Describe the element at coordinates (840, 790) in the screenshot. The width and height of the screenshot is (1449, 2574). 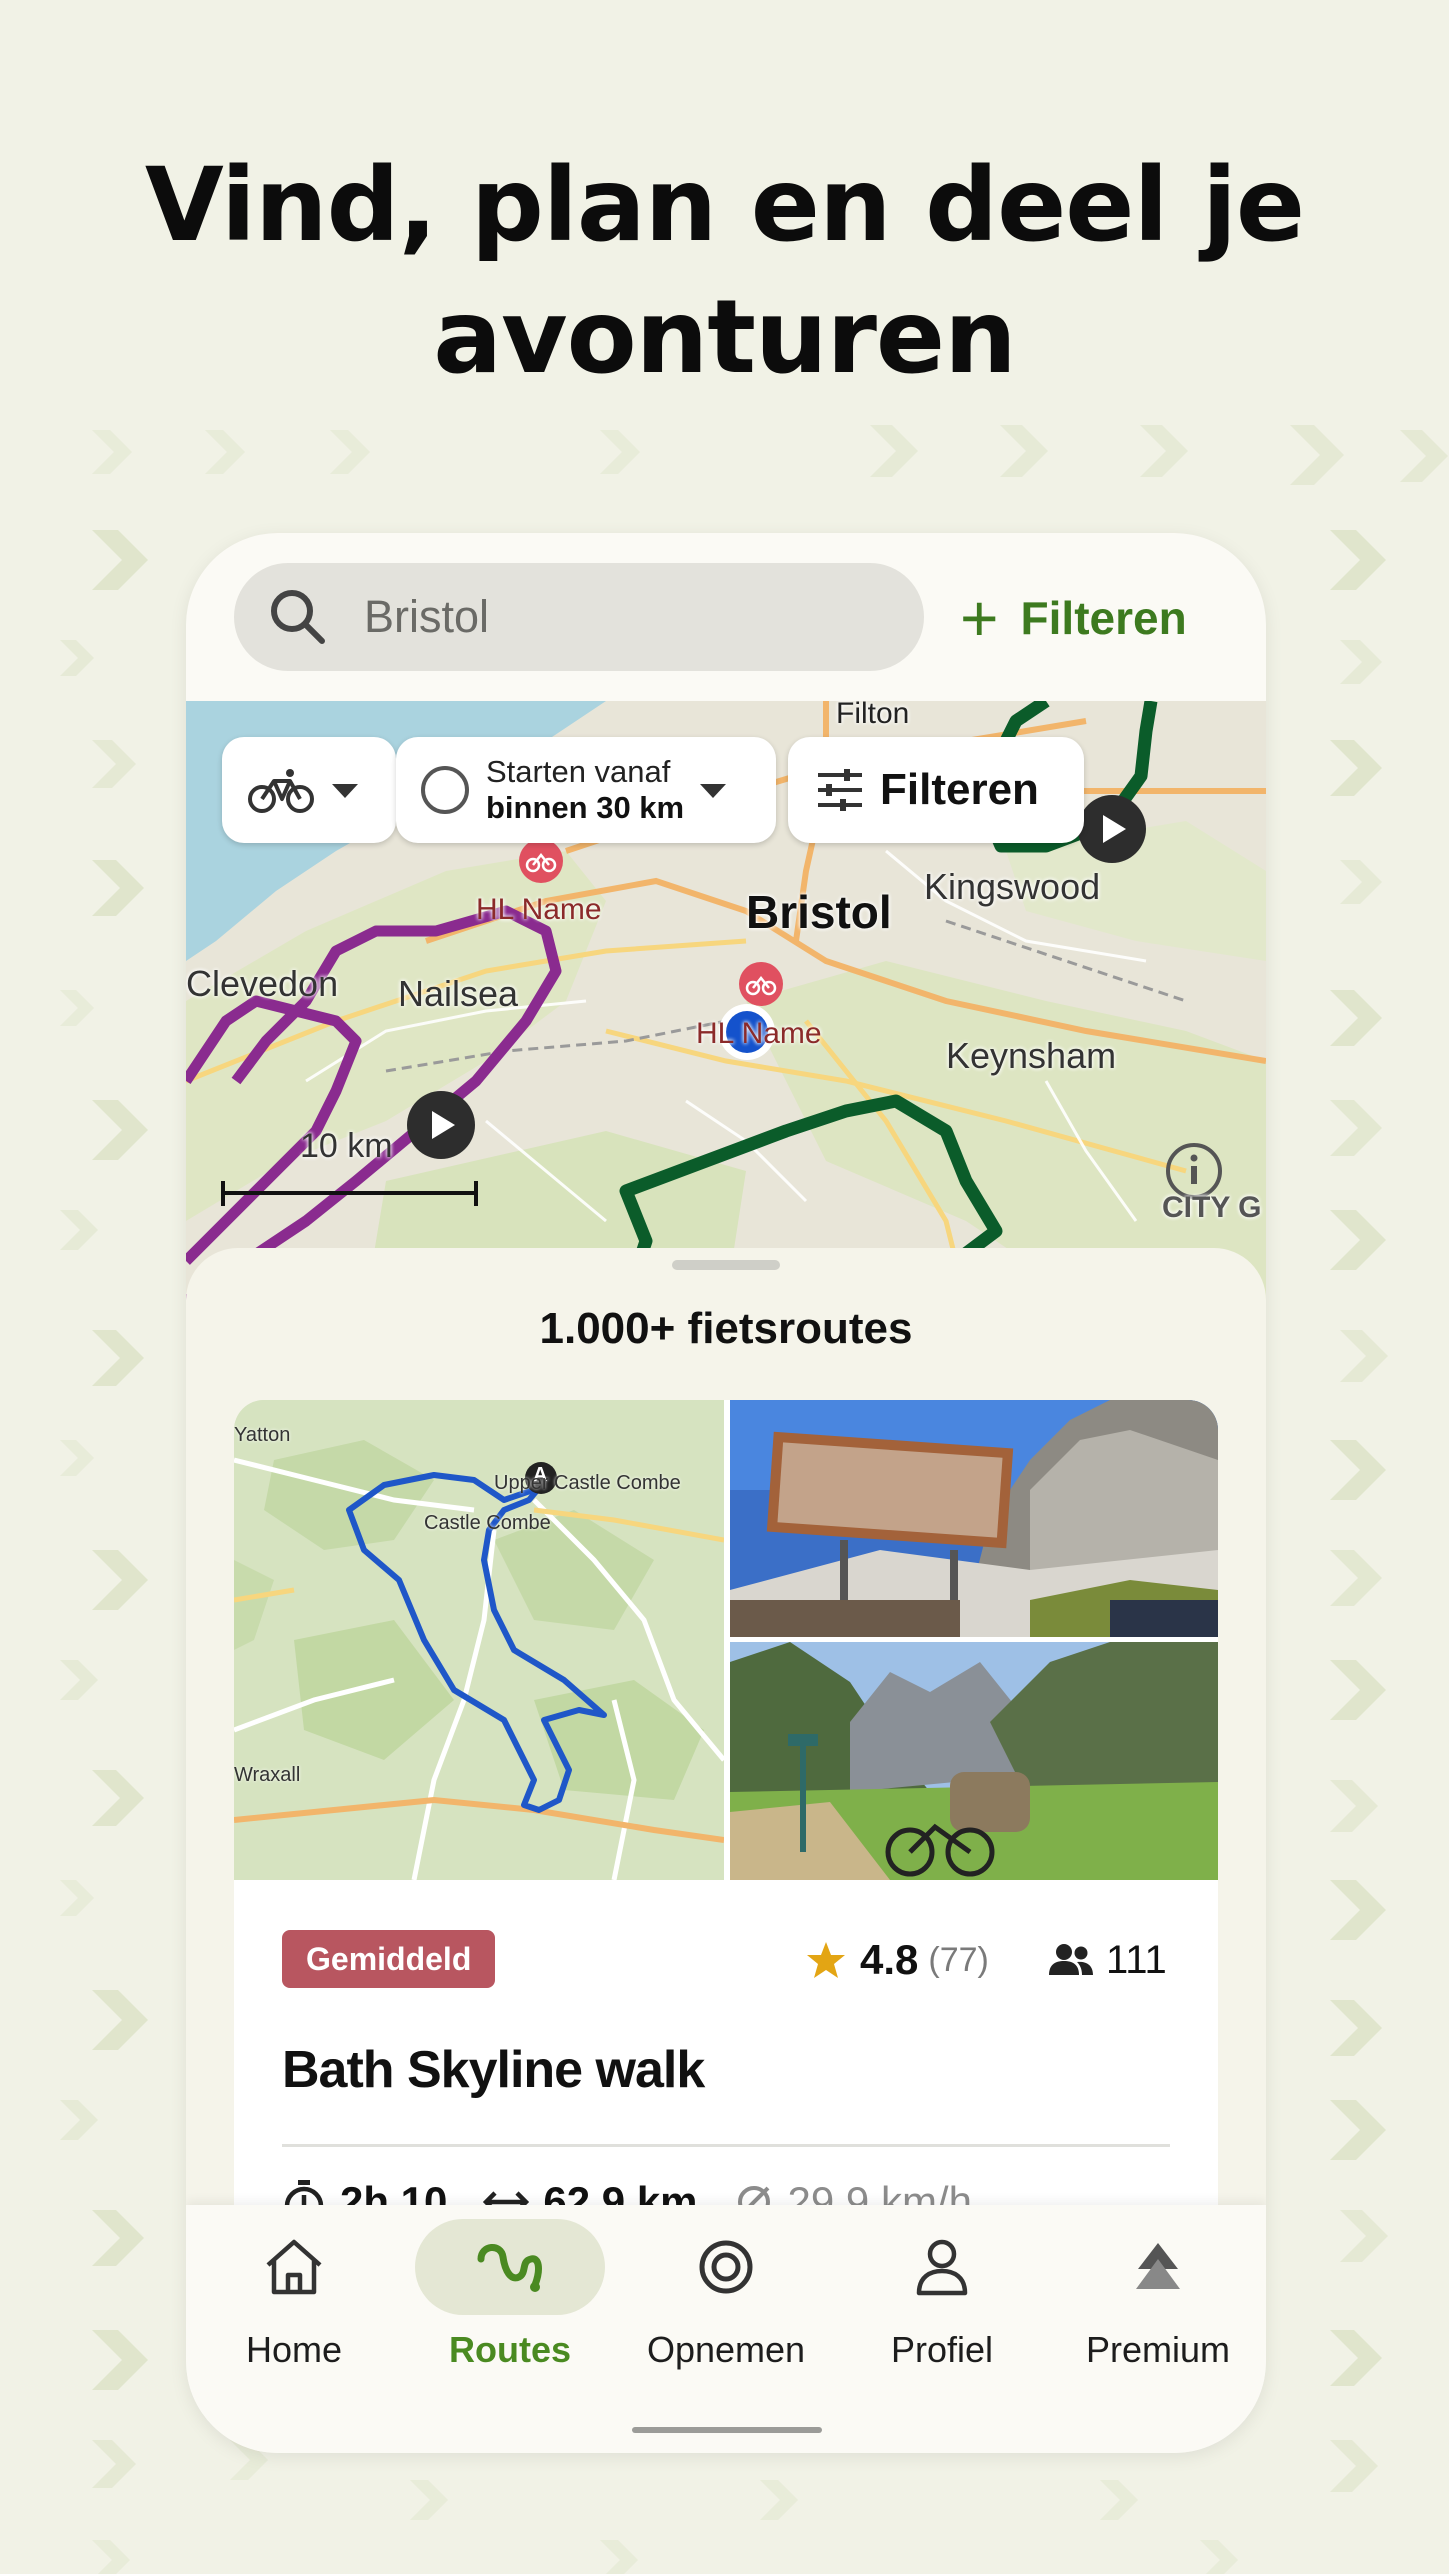
I see `sliders-icon` at that location.